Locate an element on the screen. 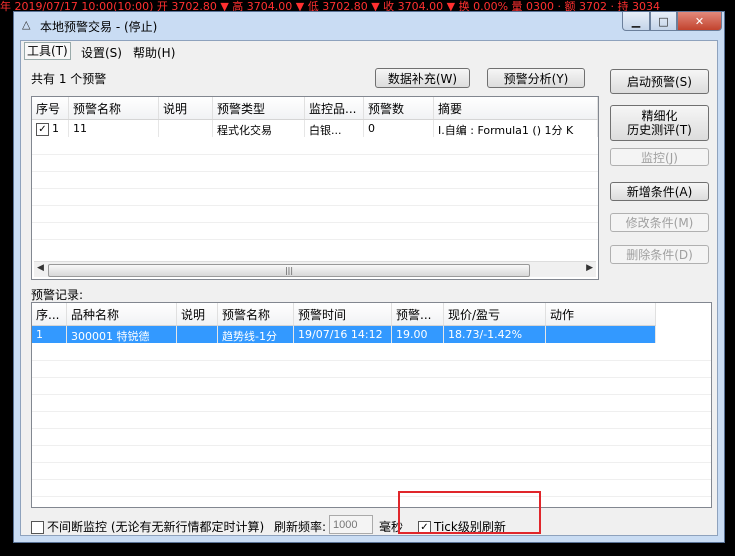 The width and height of the screenshot is (735, 556). continuous-monitor-label: 不间断监控 (无论有无新行情都定时计算) is located at coordinates (156, 527).